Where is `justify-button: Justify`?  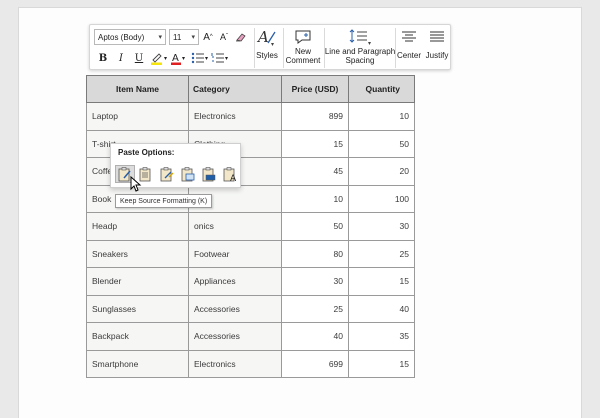 justify-button: Justify is located at coordinates (437, 43).